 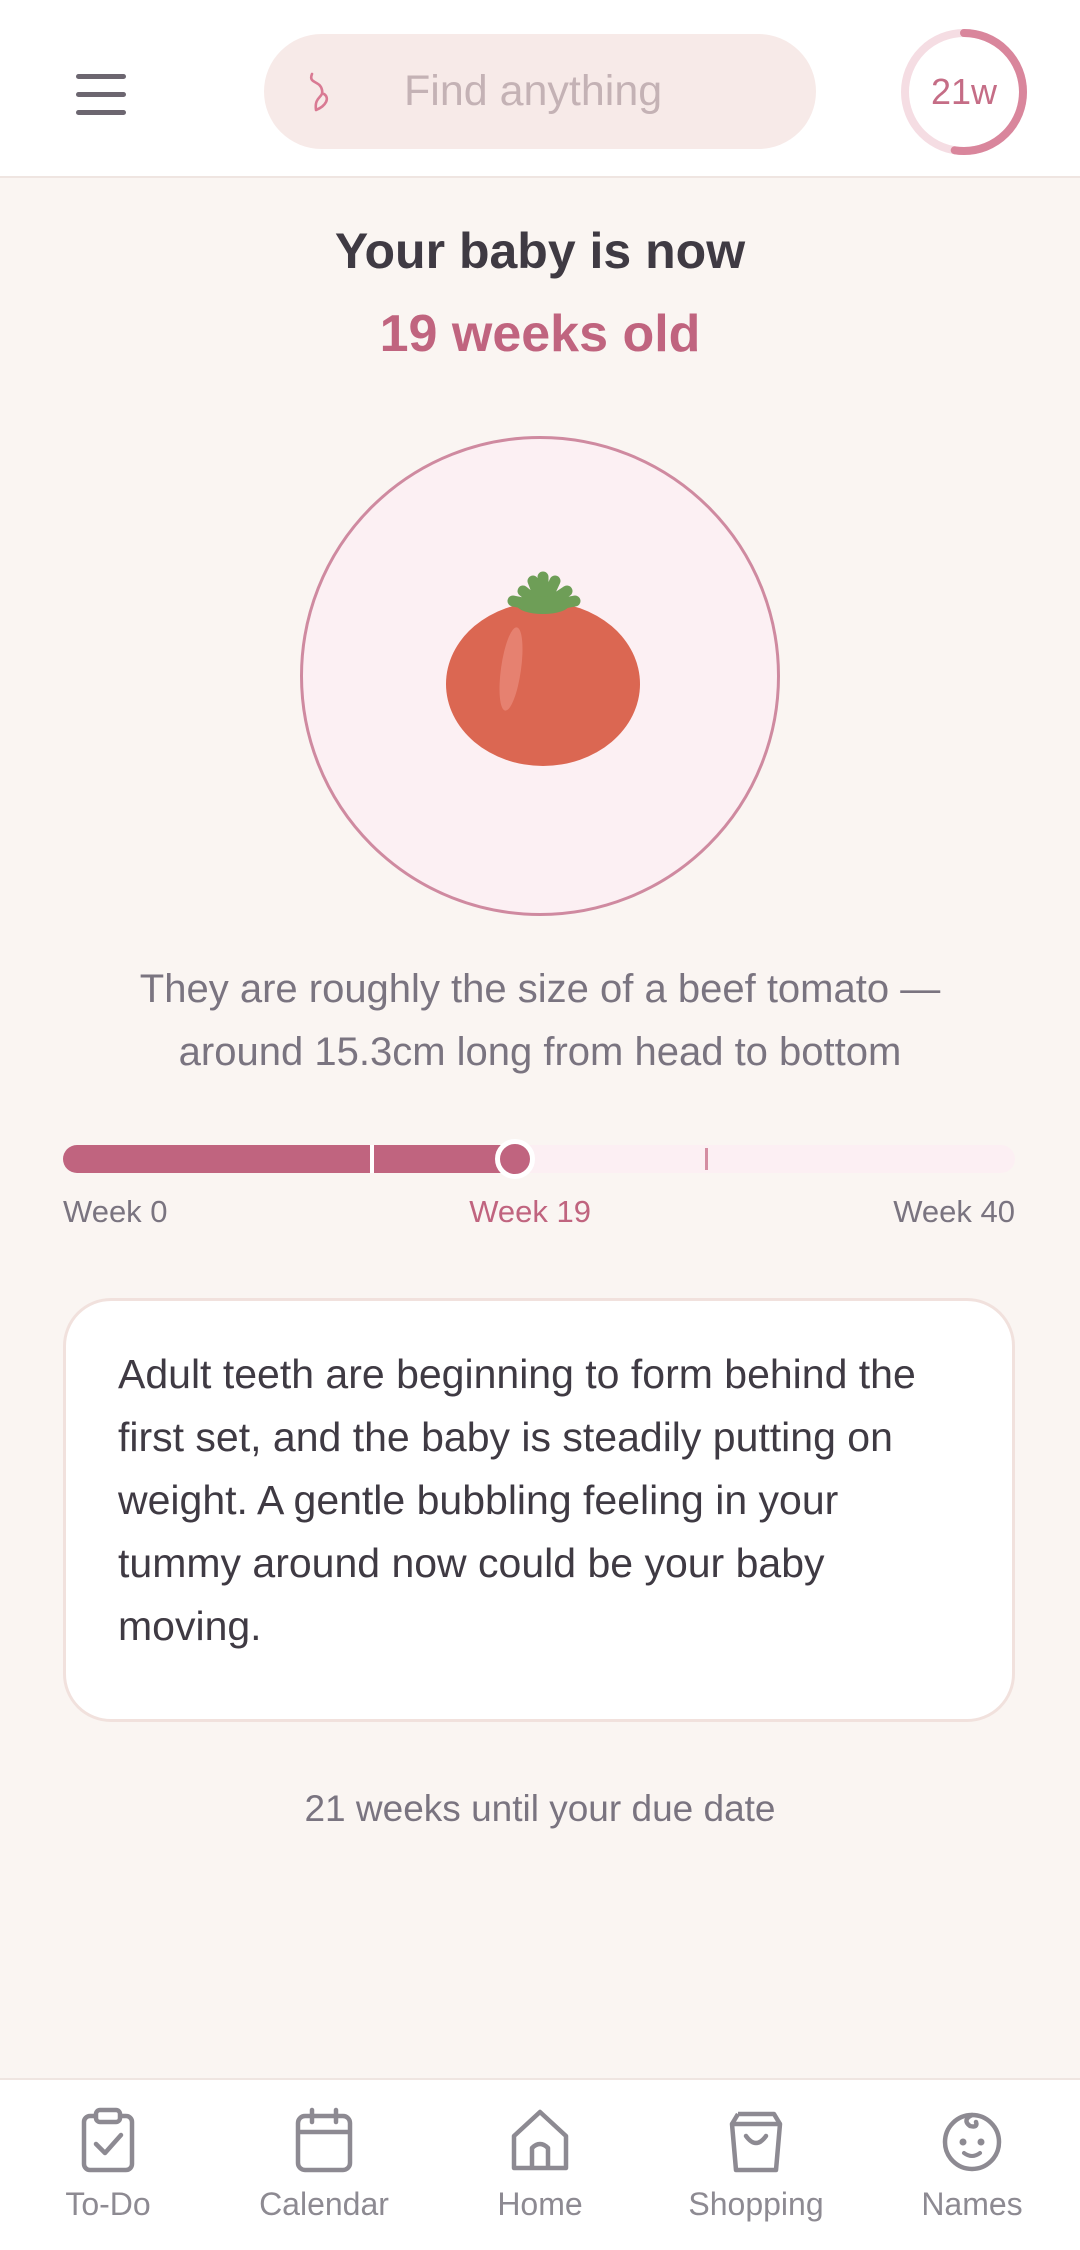 What do you see at coordinates (756, 2142) in the screenshot?
I see `shopping-bag-icon` at bounding box center [756, 2142].